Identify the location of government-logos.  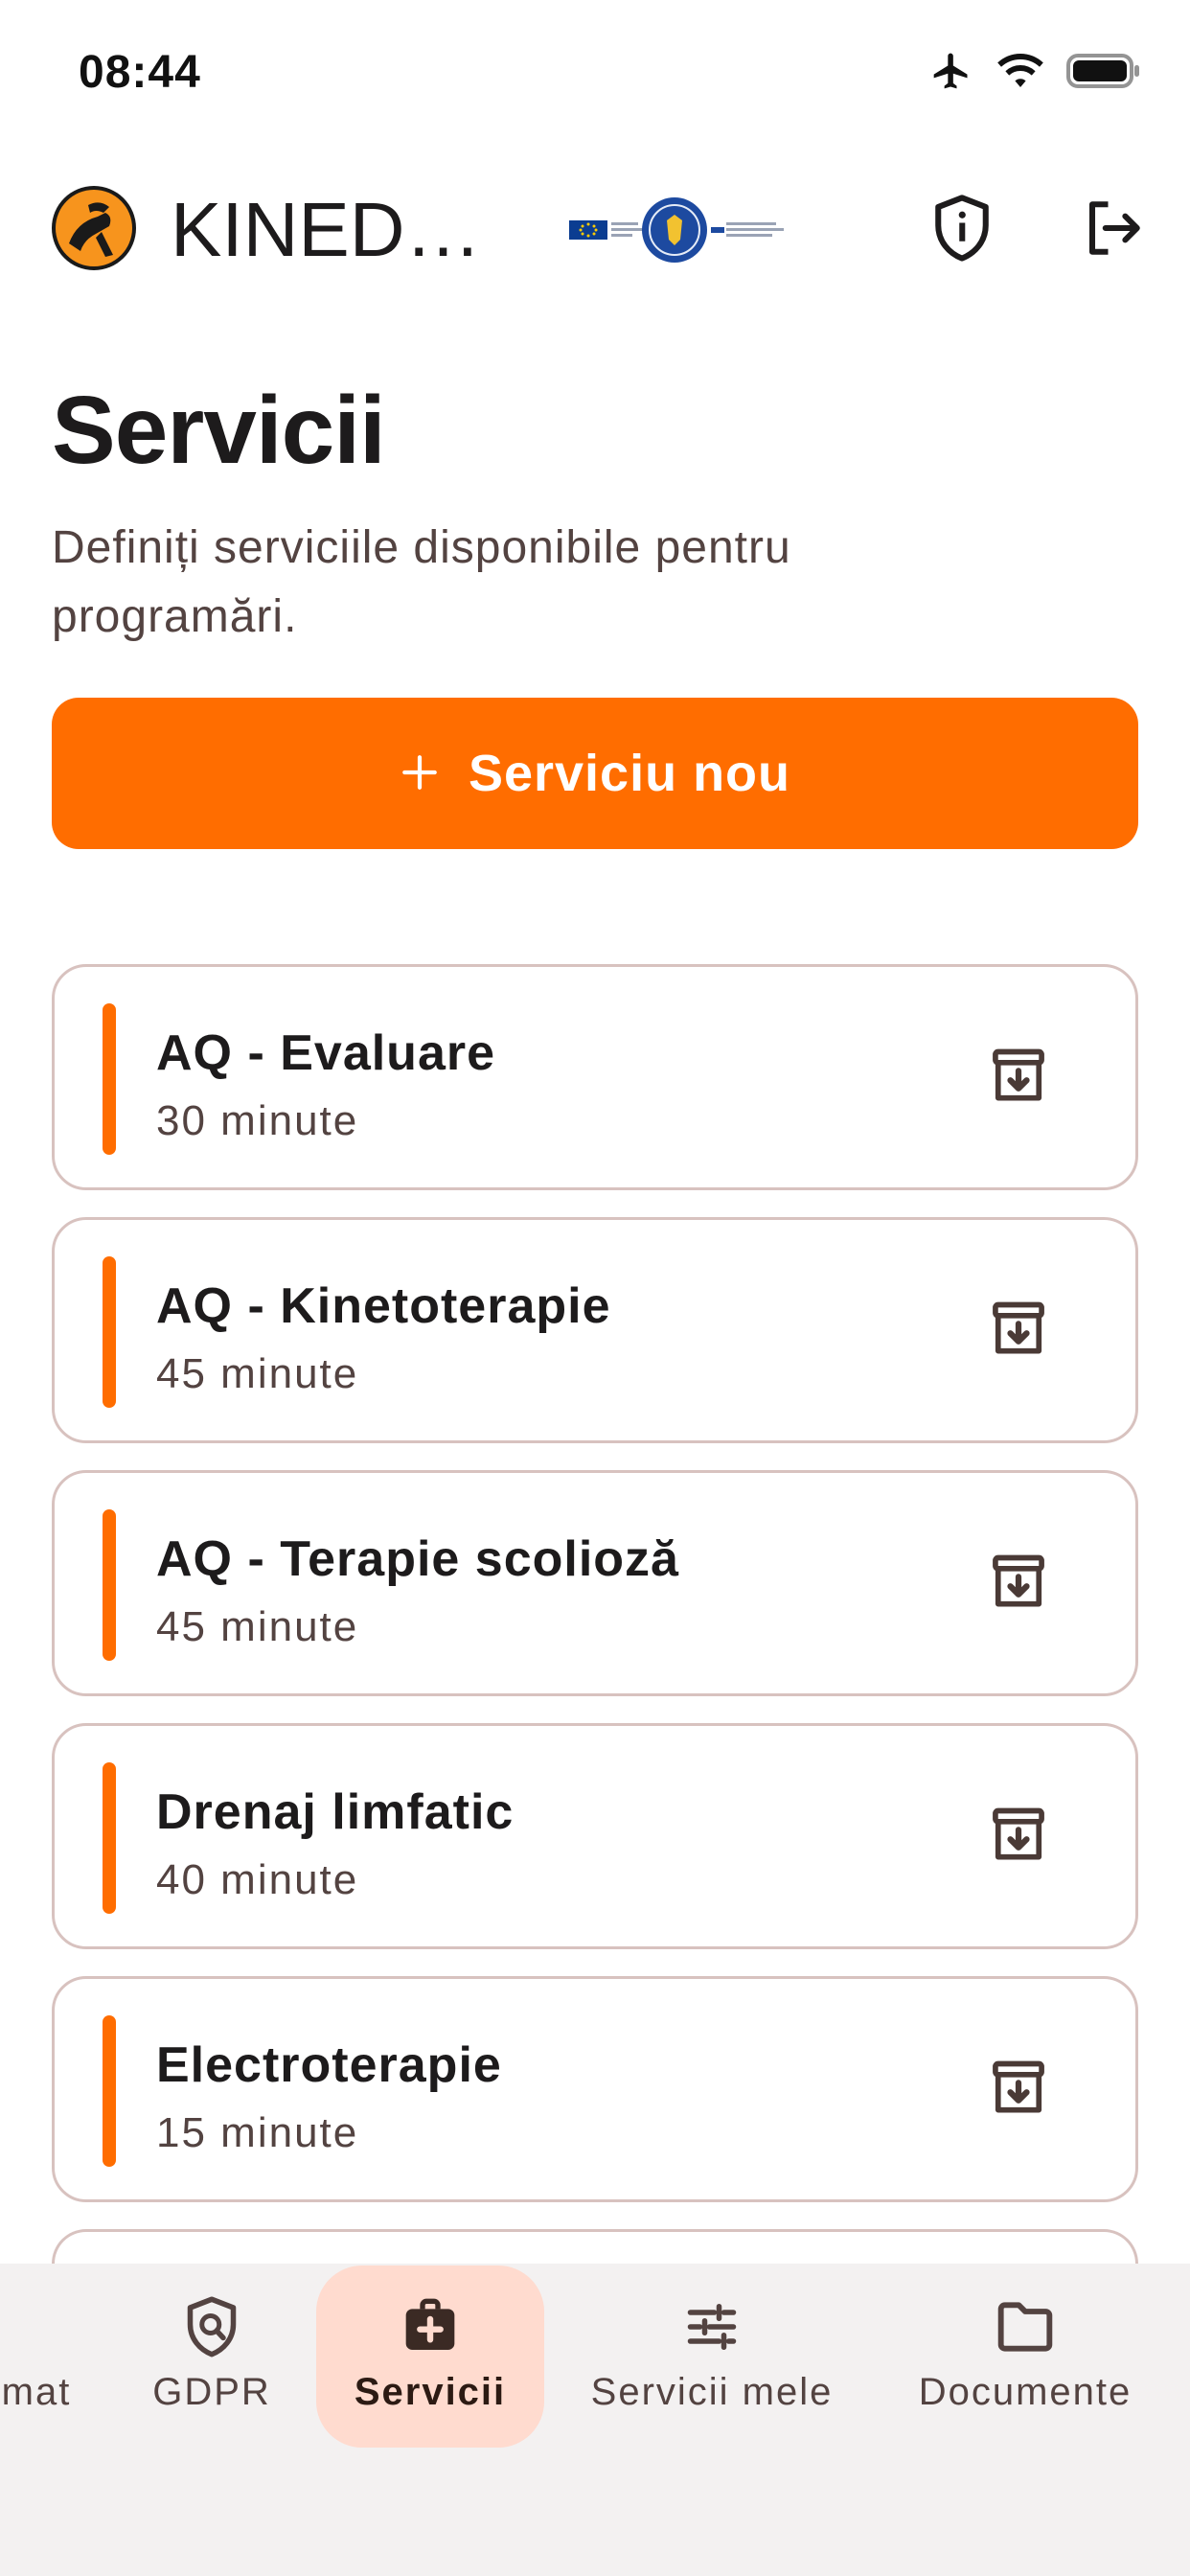
(678, 230).